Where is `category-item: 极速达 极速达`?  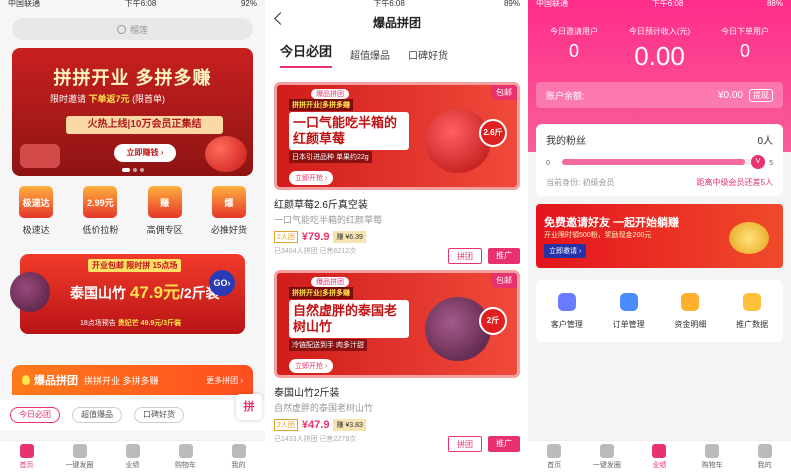 category-item: 极速达 极速达 is located at coordinates (36, 211).